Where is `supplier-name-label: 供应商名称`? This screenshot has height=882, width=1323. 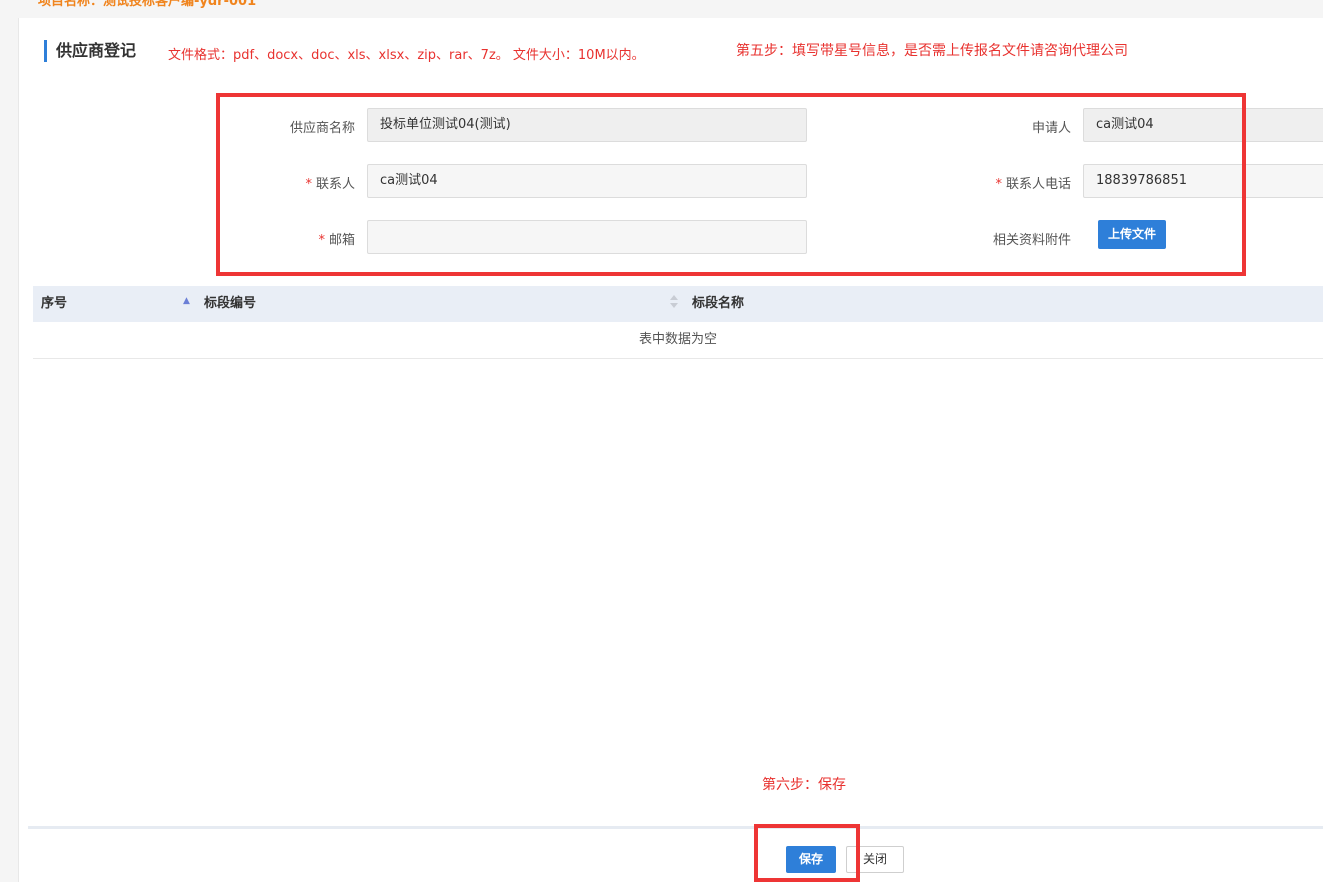 supplier-name-label: 供应商名称 is located at coordinates (322, 128).